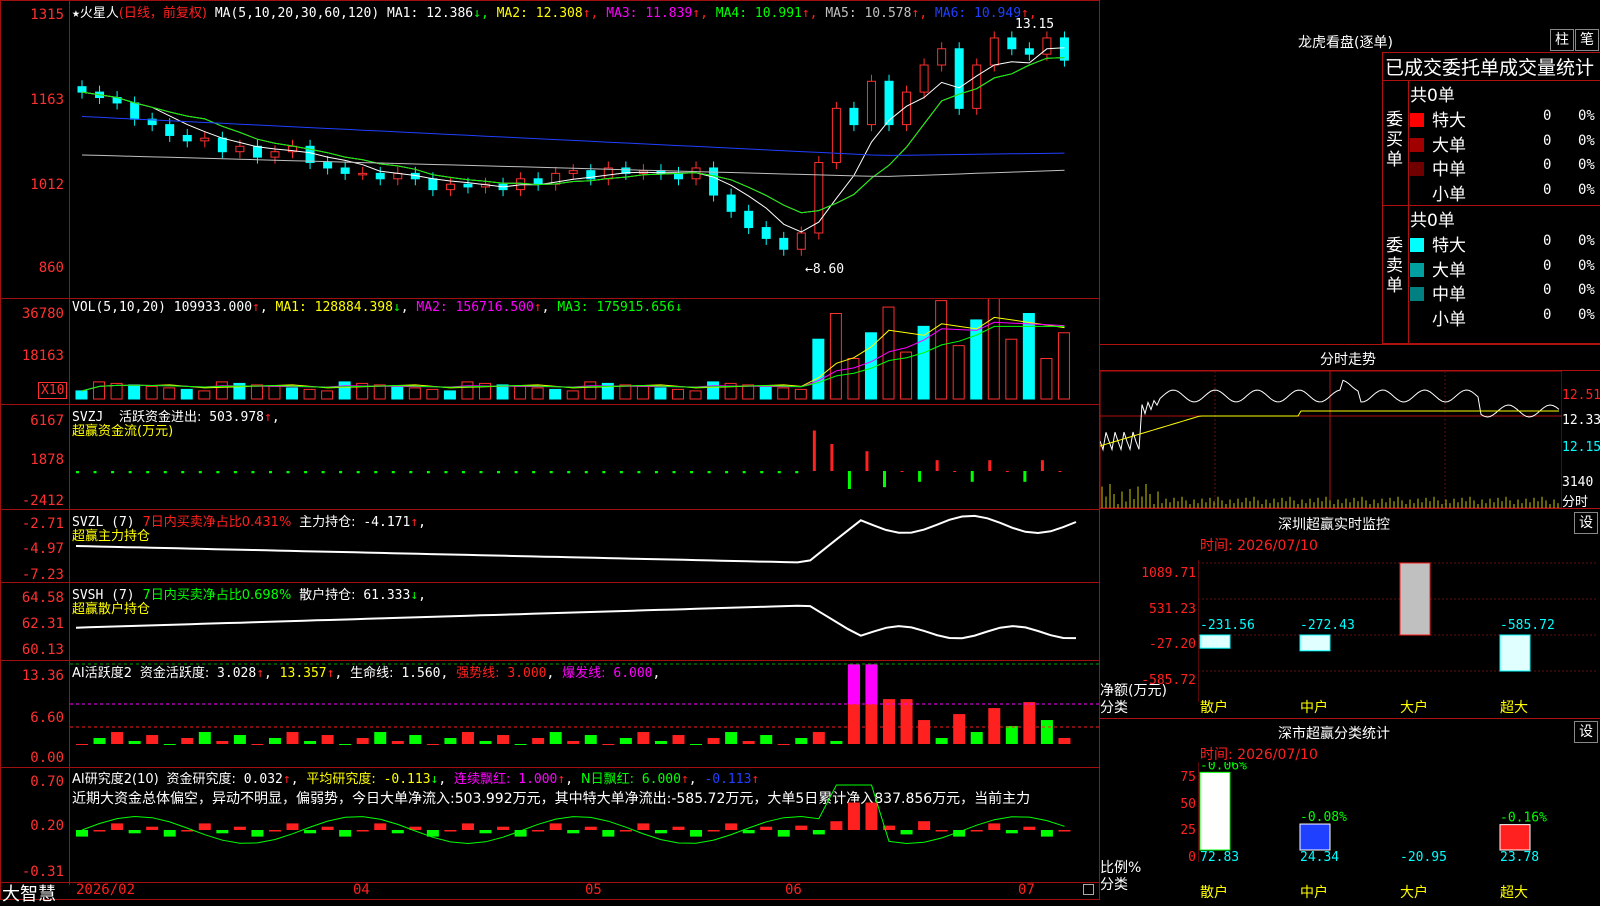  Describe the element at coordinates (585, 714) in the screenshot. I see `ai1-chart` at that location.